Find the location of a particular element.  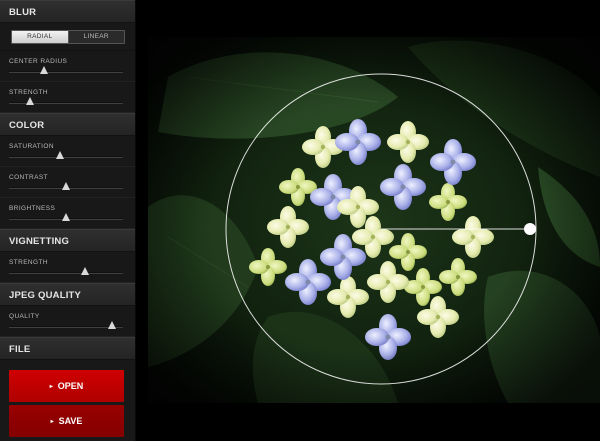

saturation-slider is located at coordinates (66, 155).